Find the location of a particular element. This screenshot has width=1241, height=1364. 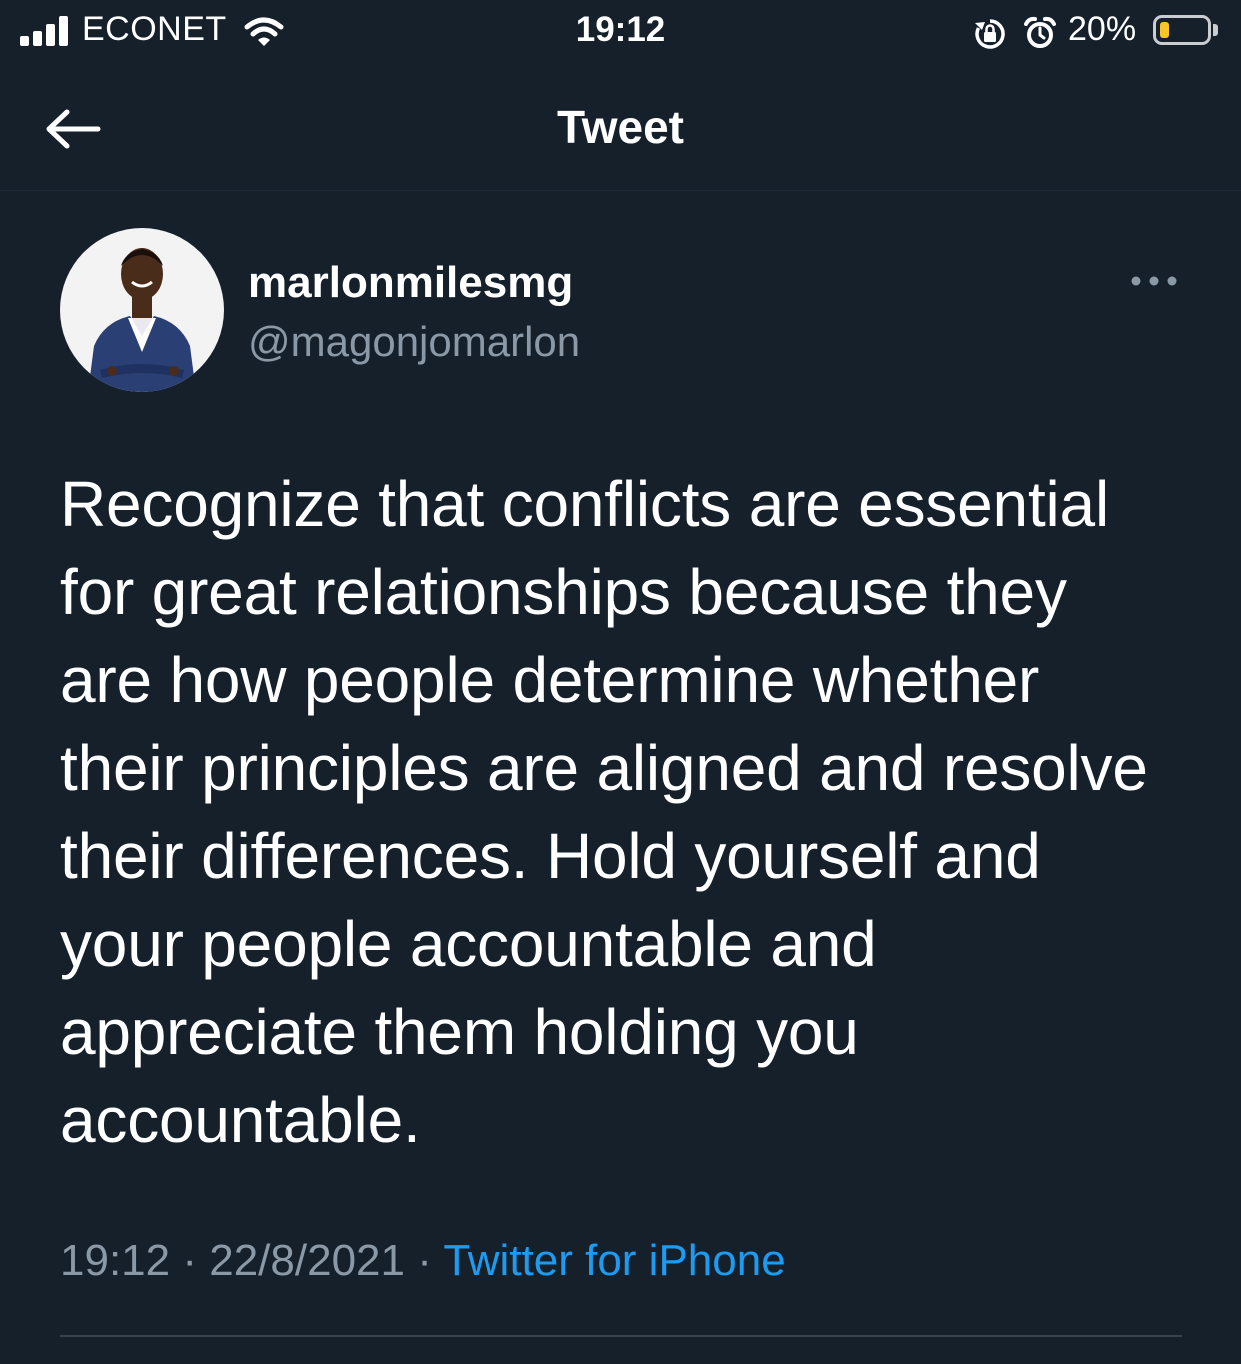

tweet-source-link: Twitter for iPhone is located at coordinates (614, 1260).